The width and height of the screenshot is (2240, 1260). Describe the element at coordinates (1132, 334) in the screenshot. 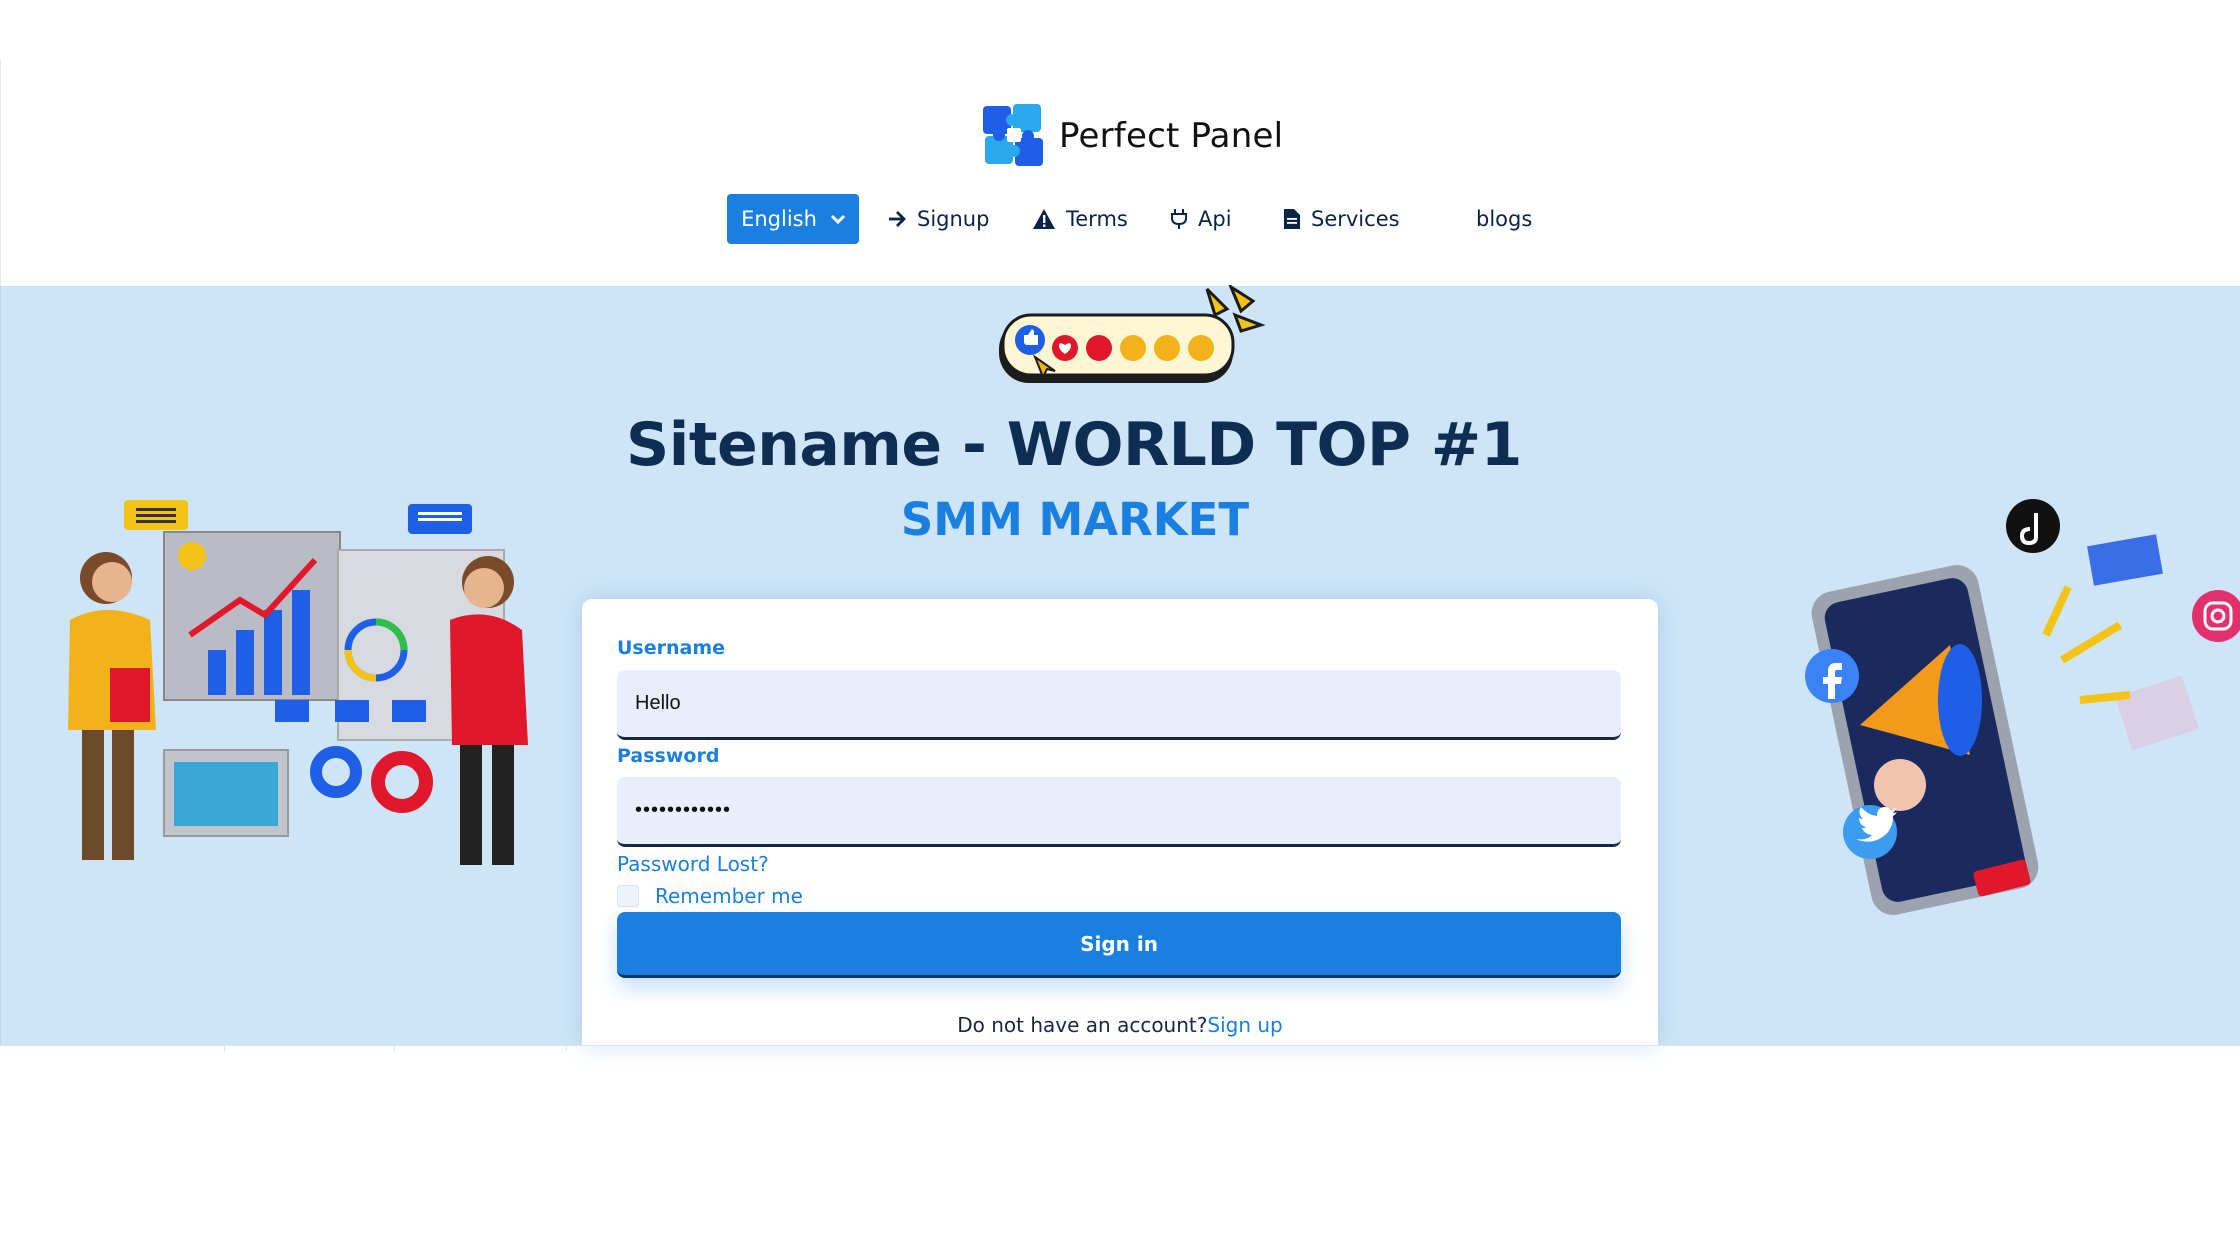

I see `reactions-illustration` at that location.